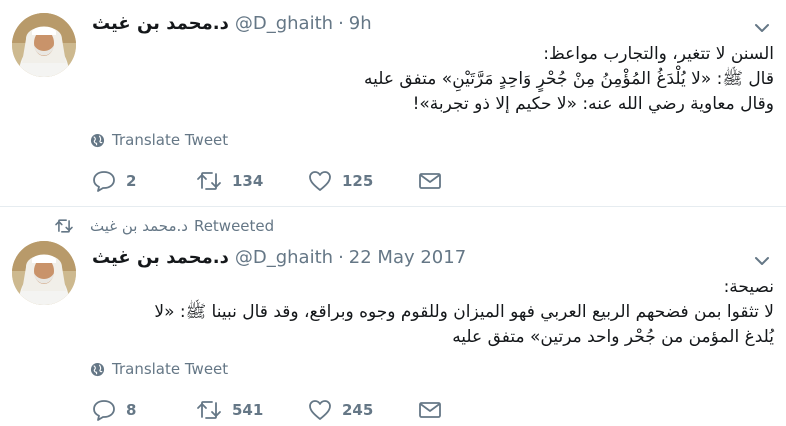 The image size is (786, 426). I want to click on tweet-header: د.محمد بن غيث @D_ghaith · 22 May 2017, so click(279, 259).